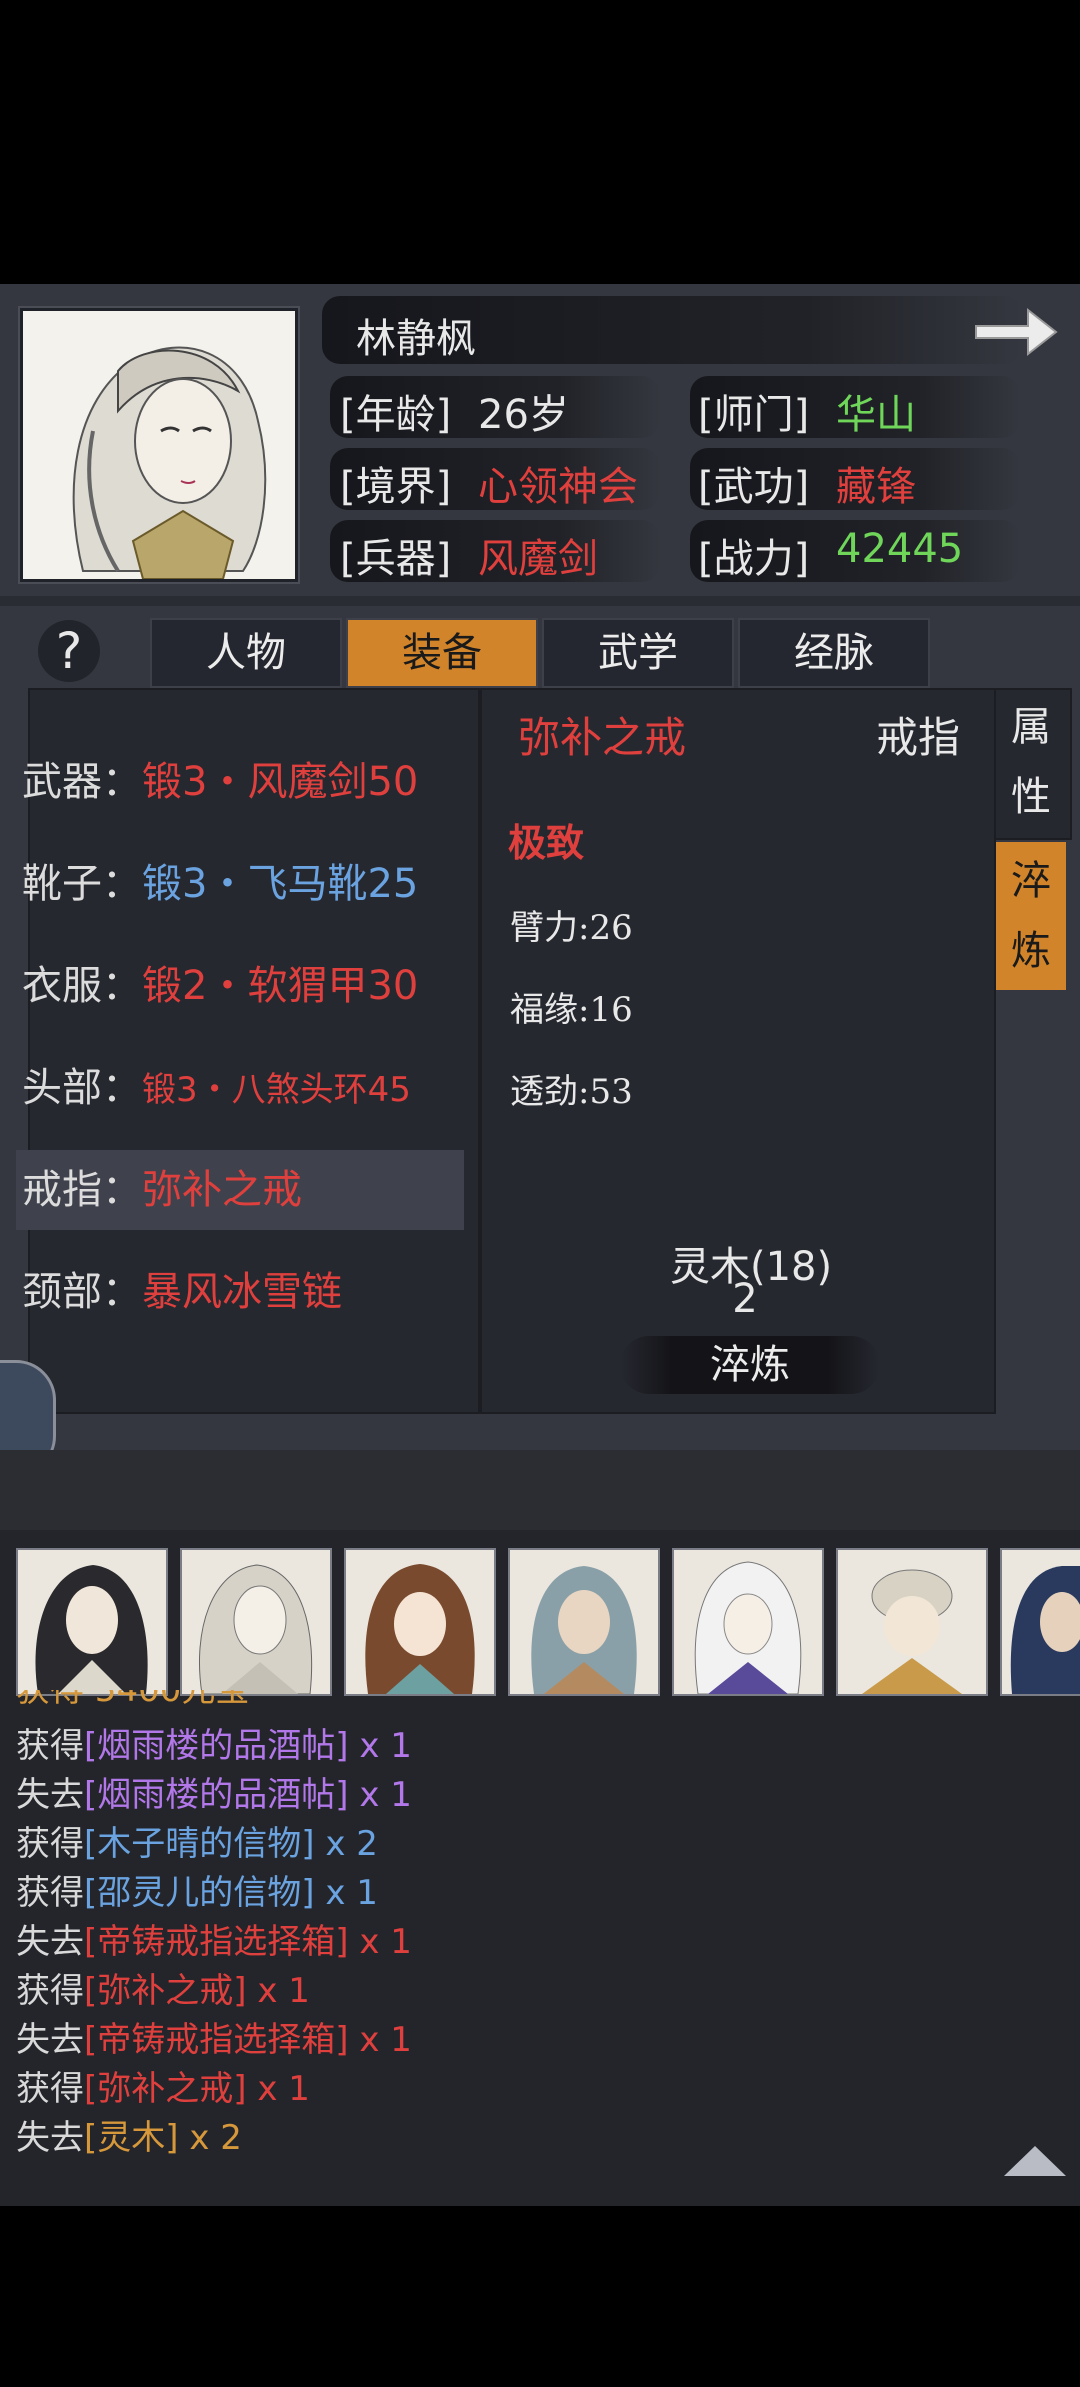 This screenshot has height=2387, width=1080. I want to click on log-line: 获得[木子晴的信物] x 2, so click(197, 1840).